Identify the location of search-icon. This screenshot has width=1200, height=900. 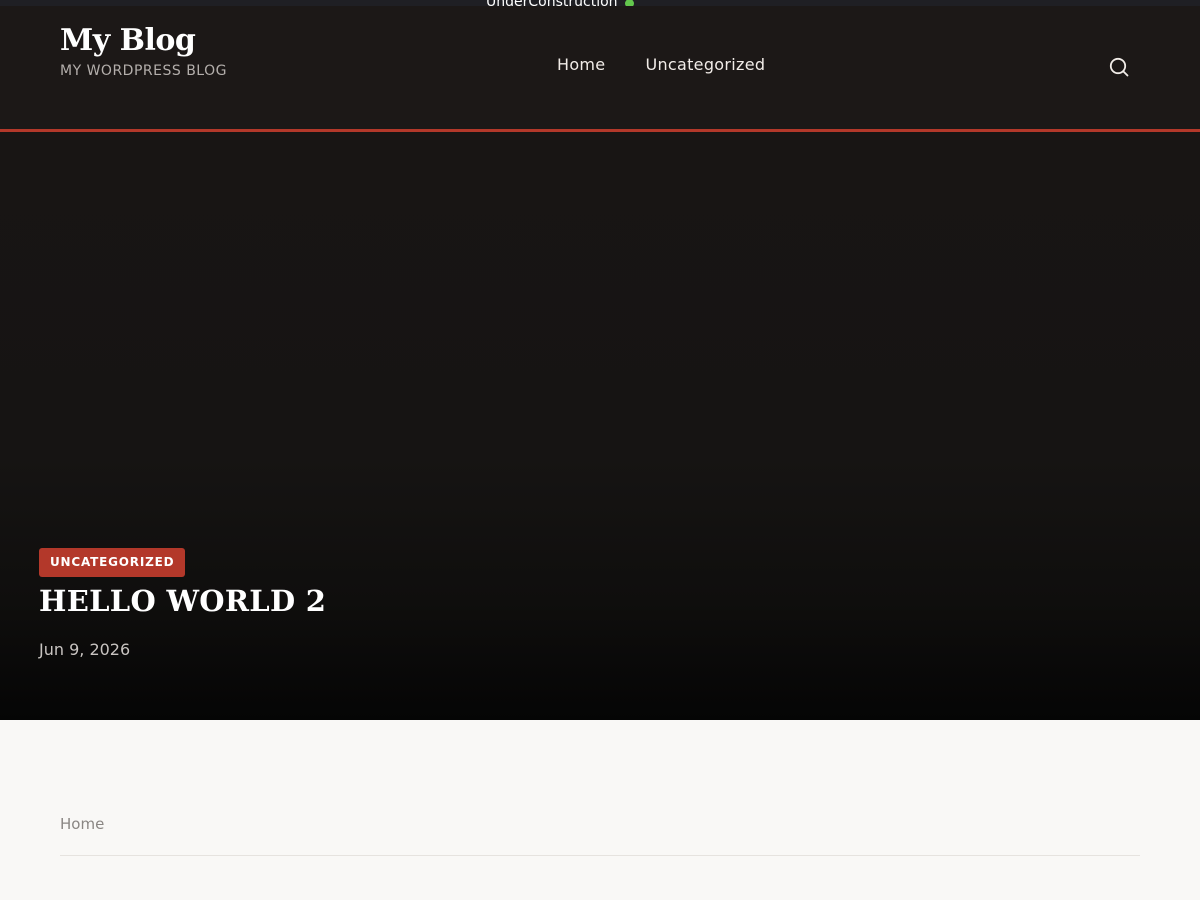
(1119, 67).